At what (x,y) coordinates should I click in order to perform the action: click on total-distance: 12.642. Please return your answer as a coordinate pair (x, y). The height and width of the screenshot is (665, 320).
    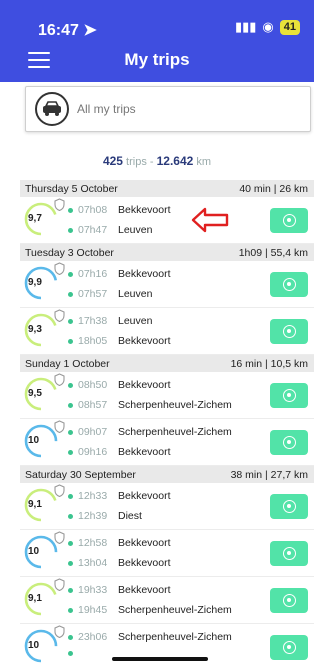
    Looking at the image, I should click on (175, 161).